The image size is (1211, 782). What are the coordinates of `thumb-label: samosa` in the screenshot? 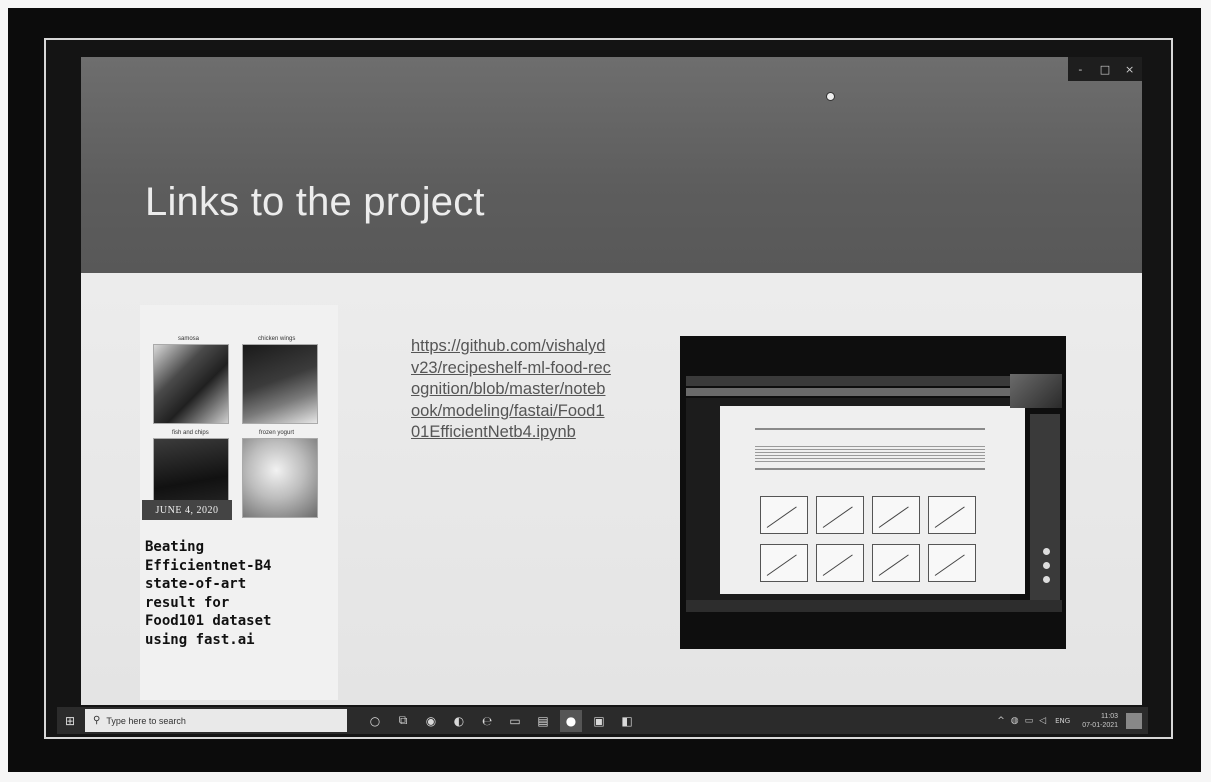 It's located at (189, 339).